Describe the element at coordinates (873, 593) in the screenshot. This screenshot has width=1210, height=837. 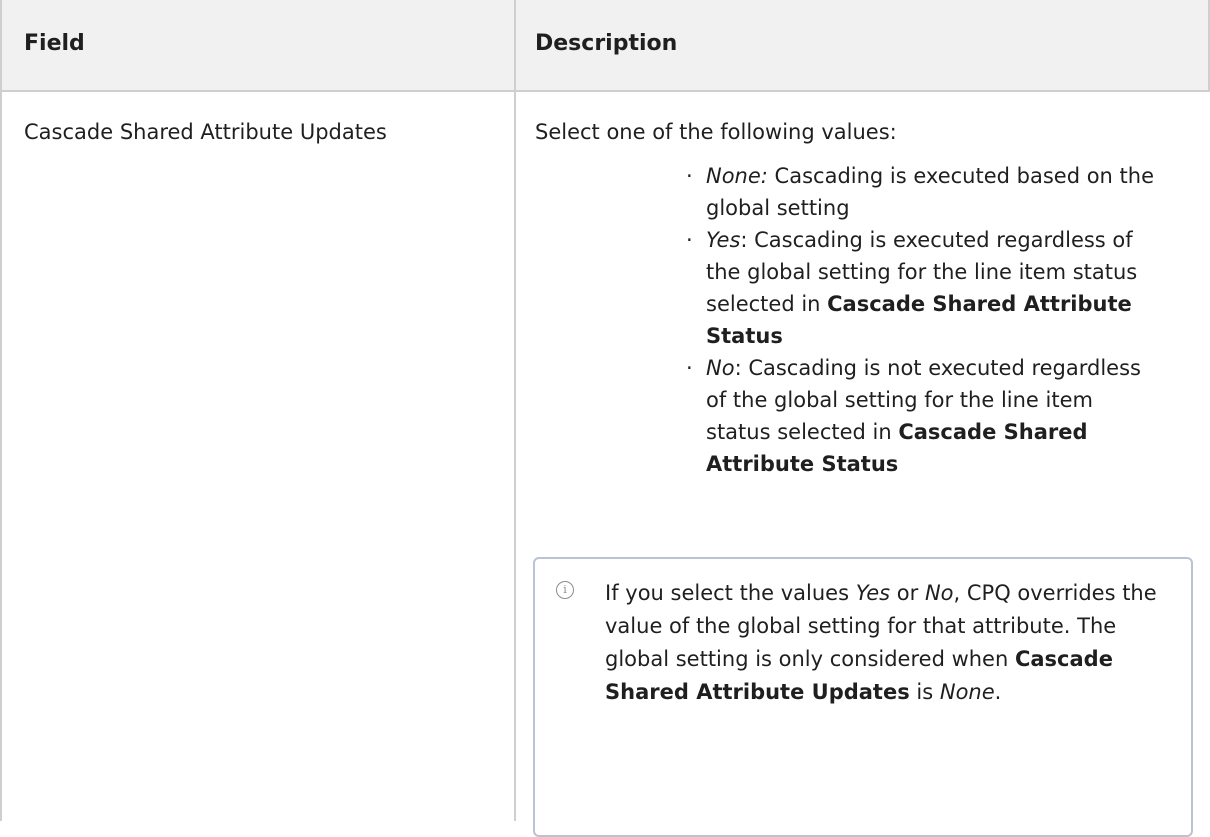
I see `note-yes: Yes` at that location.